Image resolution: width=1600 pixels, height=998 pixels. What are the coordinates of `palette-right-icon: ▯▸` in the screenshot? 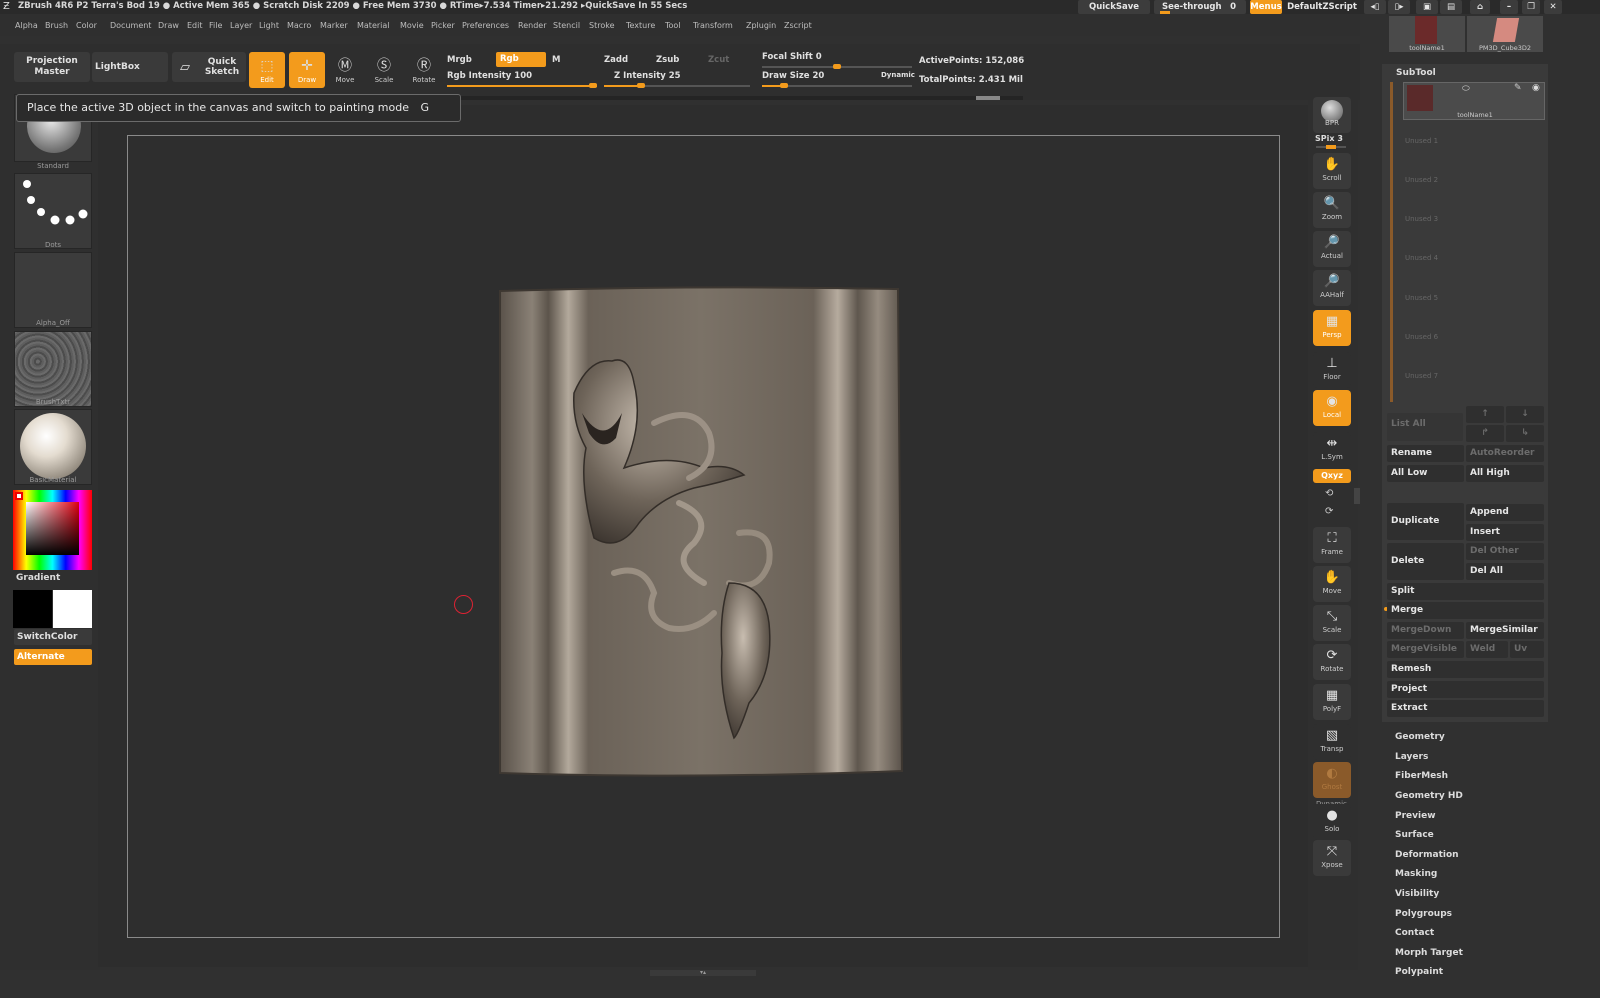 It's located at (1399, 7).